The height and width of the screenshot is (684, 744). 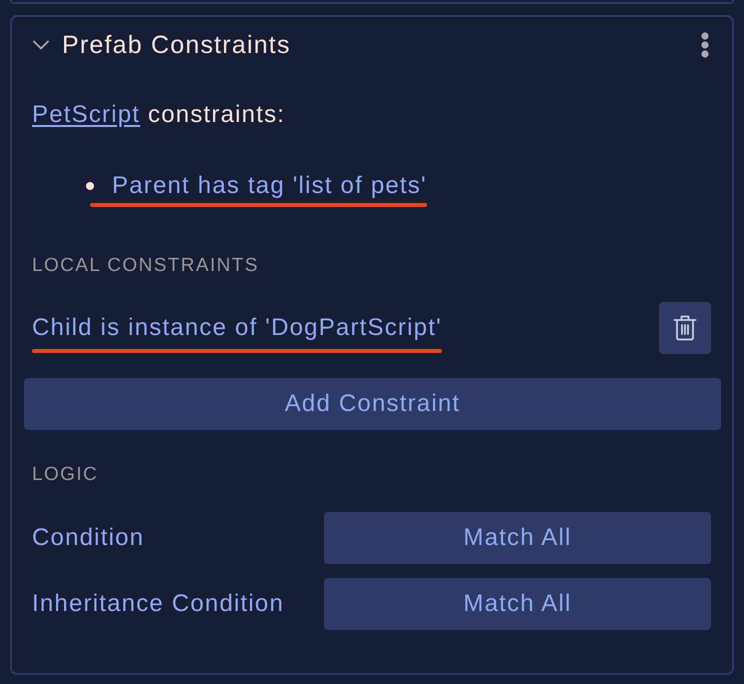 What do you see at coordinates (705, 45) in the screenshot?
I see `more-menu-icon` at bounding box center [705, 45].